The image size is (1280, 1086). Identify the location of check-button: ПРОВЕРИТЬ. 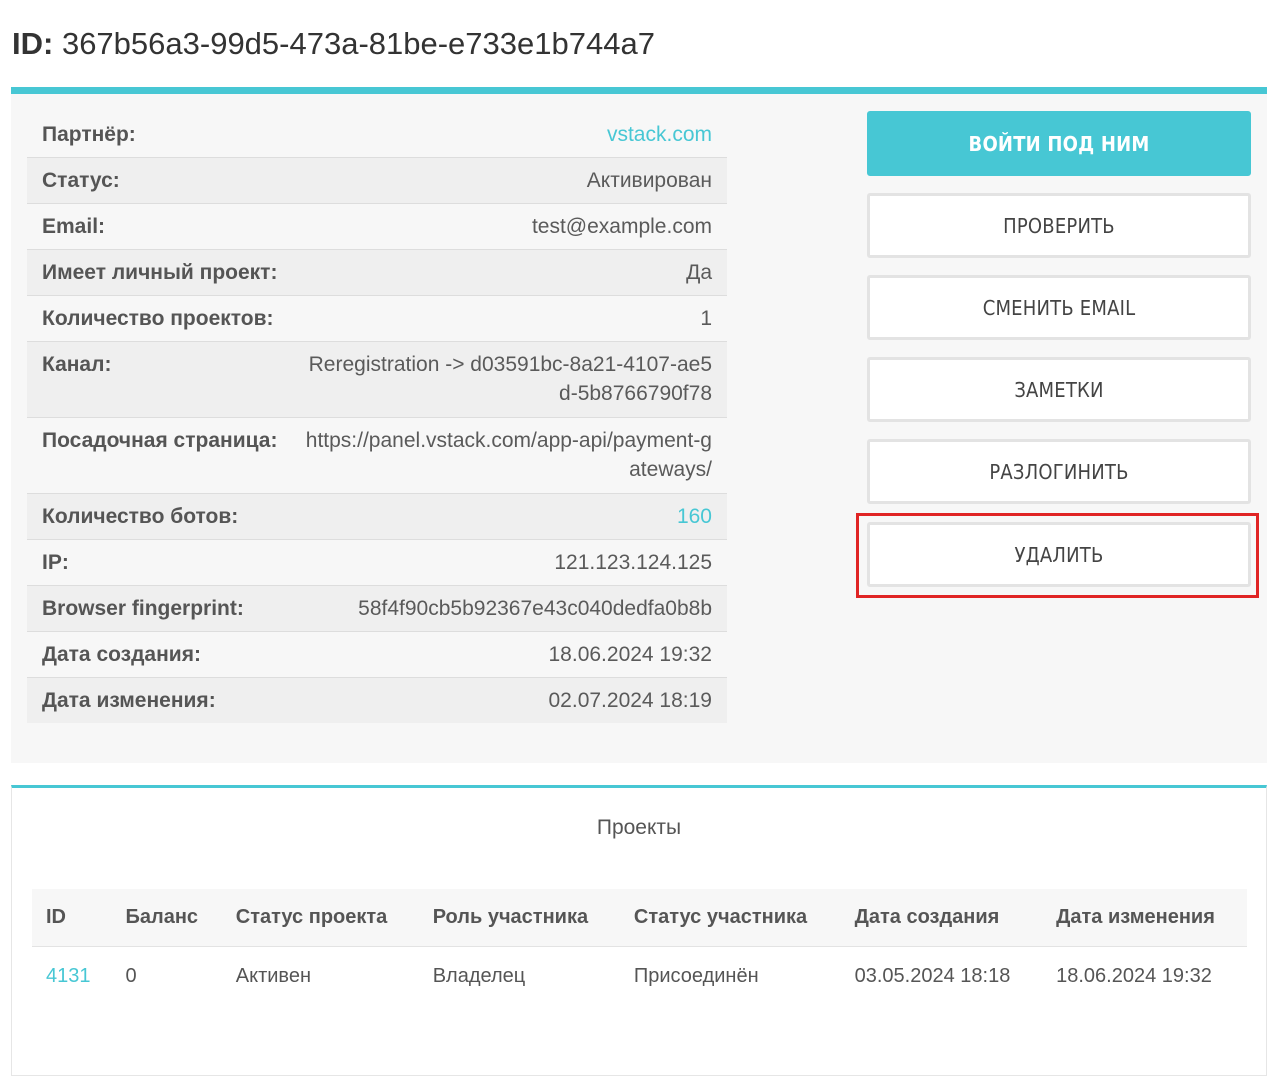
(1059, 225).